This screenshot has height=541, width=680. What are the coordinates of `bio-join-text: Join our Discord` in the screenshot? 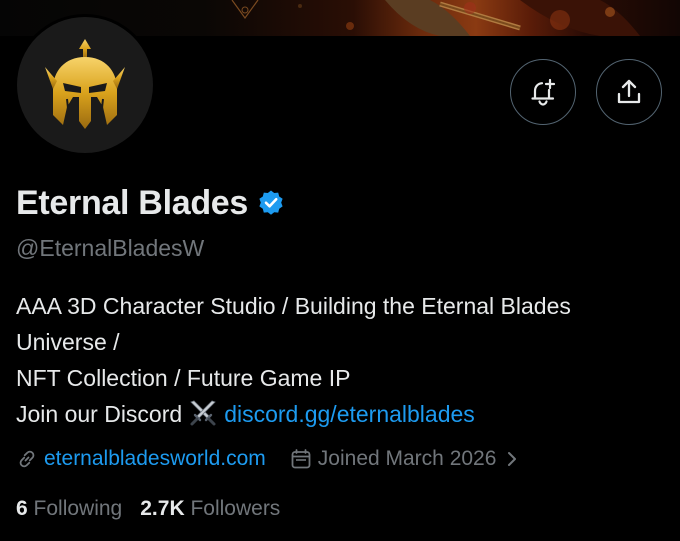 It's located at (99, 414).